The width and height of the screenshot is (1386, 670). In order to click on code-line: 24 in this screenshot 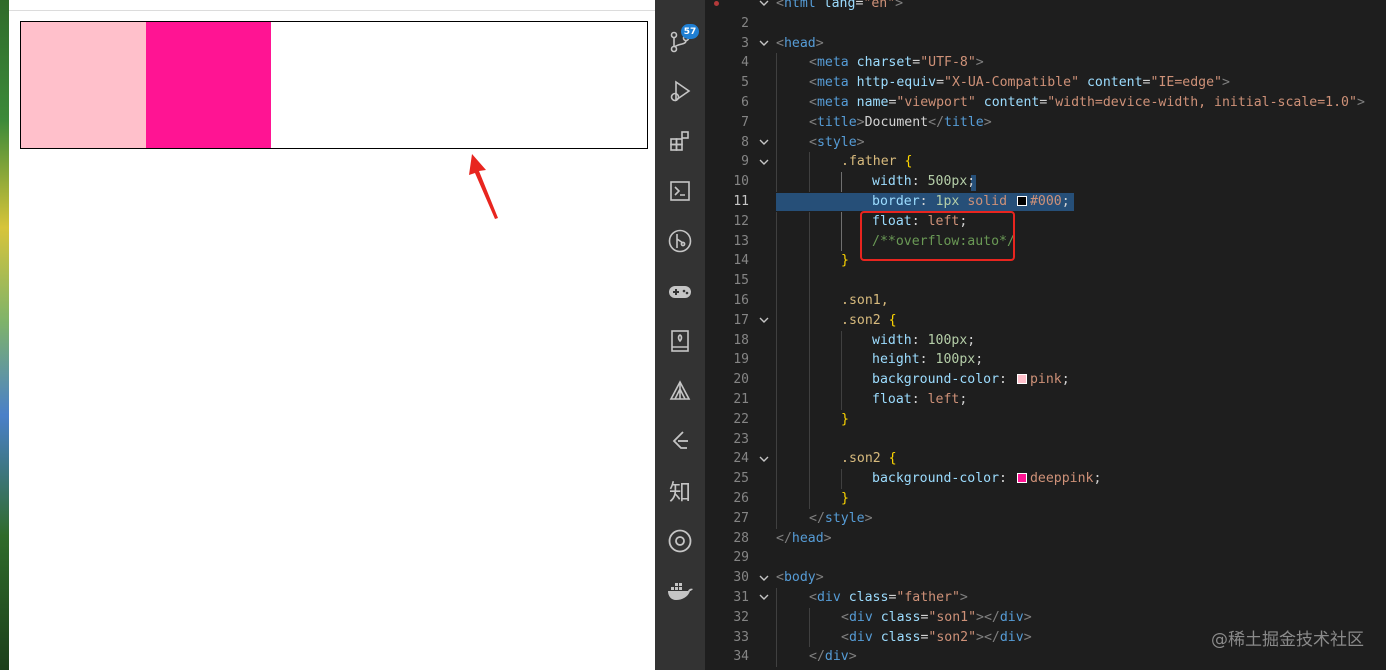, I will do `click(1045, 447)`.